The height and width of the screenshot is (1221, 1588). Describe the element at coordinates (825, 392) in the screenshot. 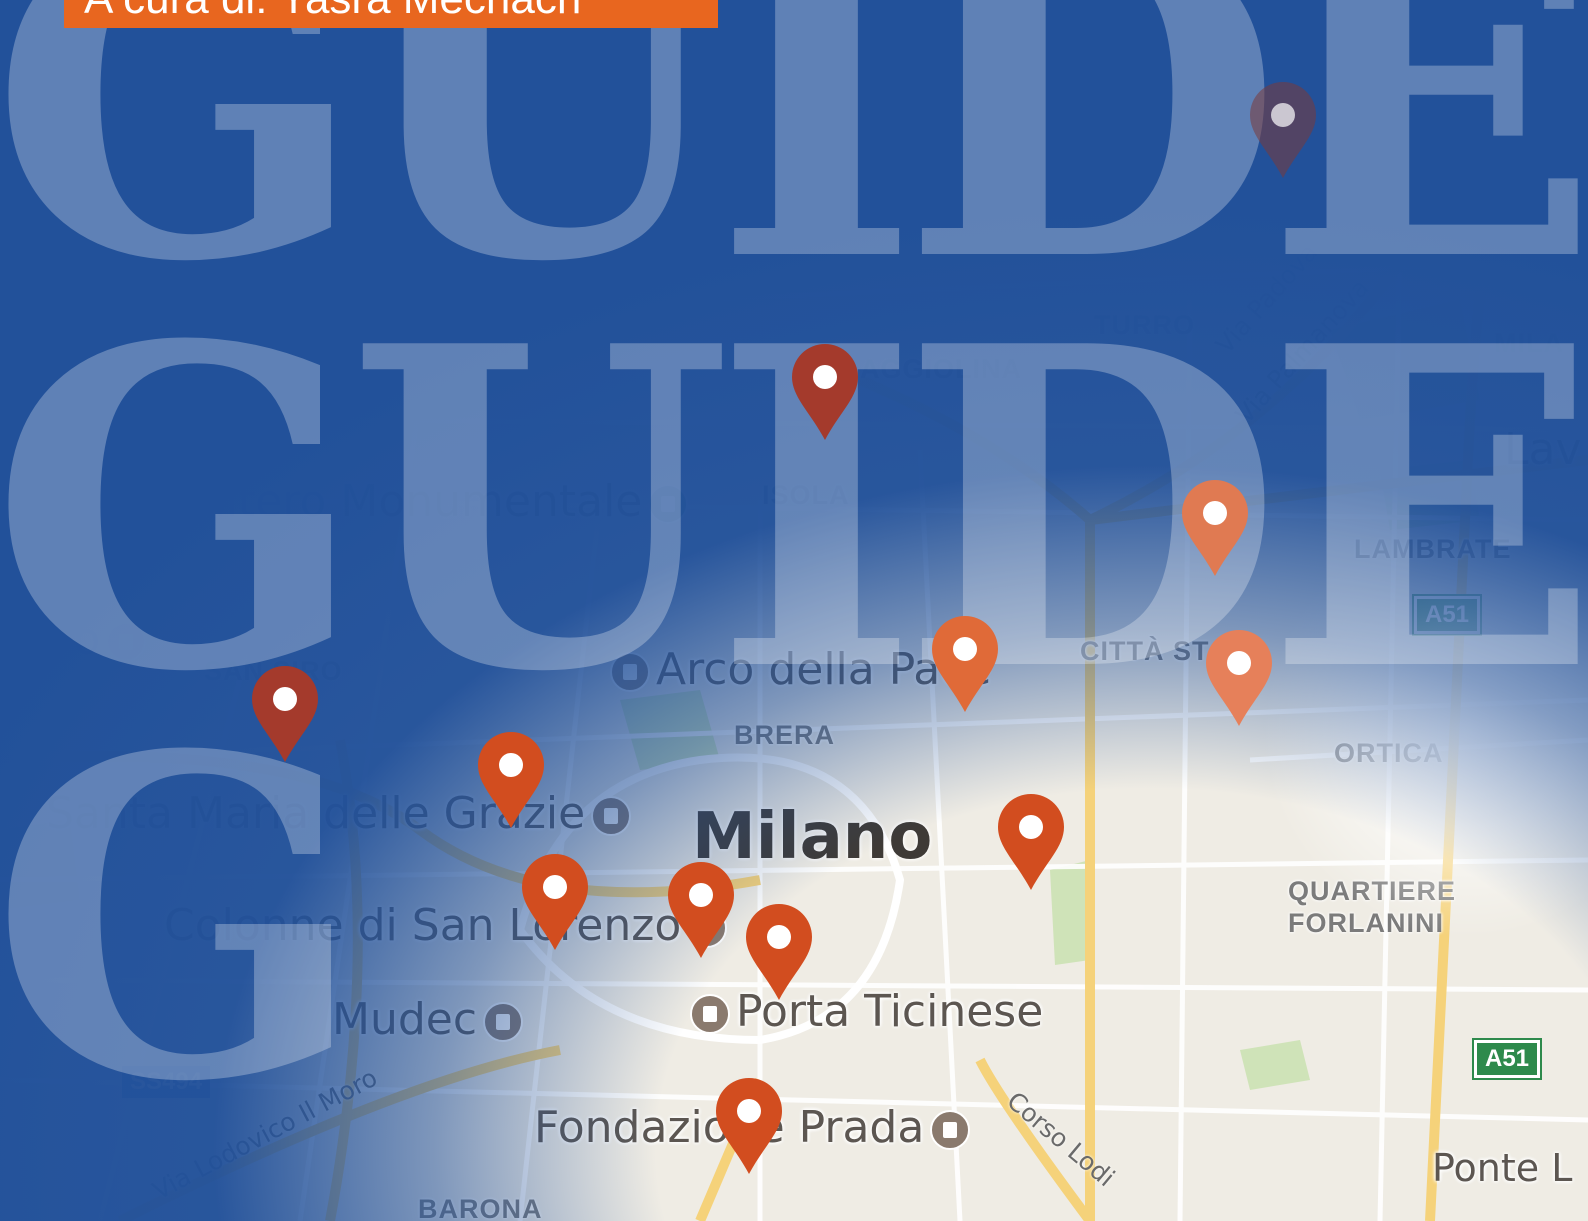

I see `map-pin-maggiolina` at that location.